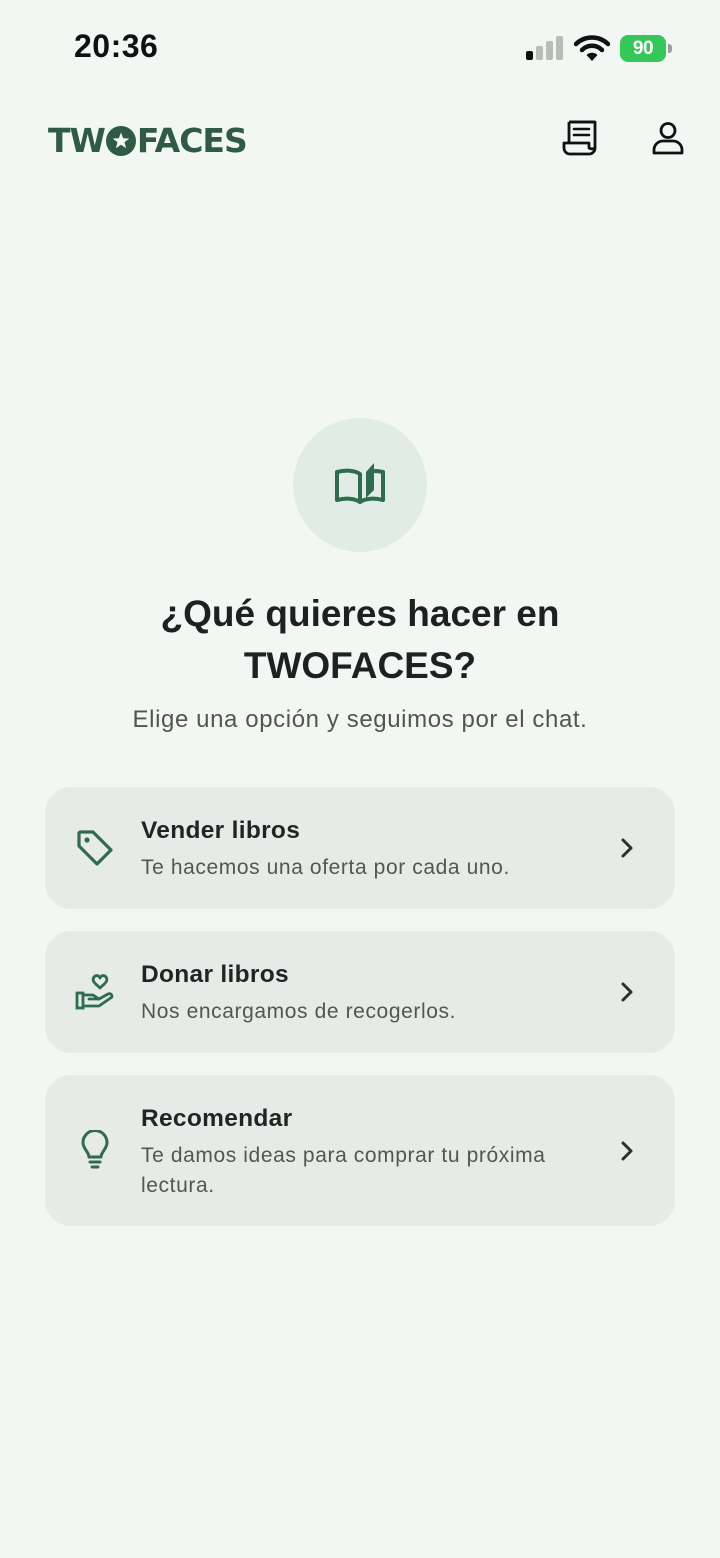 The width and height of the screenshot is (720, 1558). I want to click on book-open-icon, so click(360, 485).